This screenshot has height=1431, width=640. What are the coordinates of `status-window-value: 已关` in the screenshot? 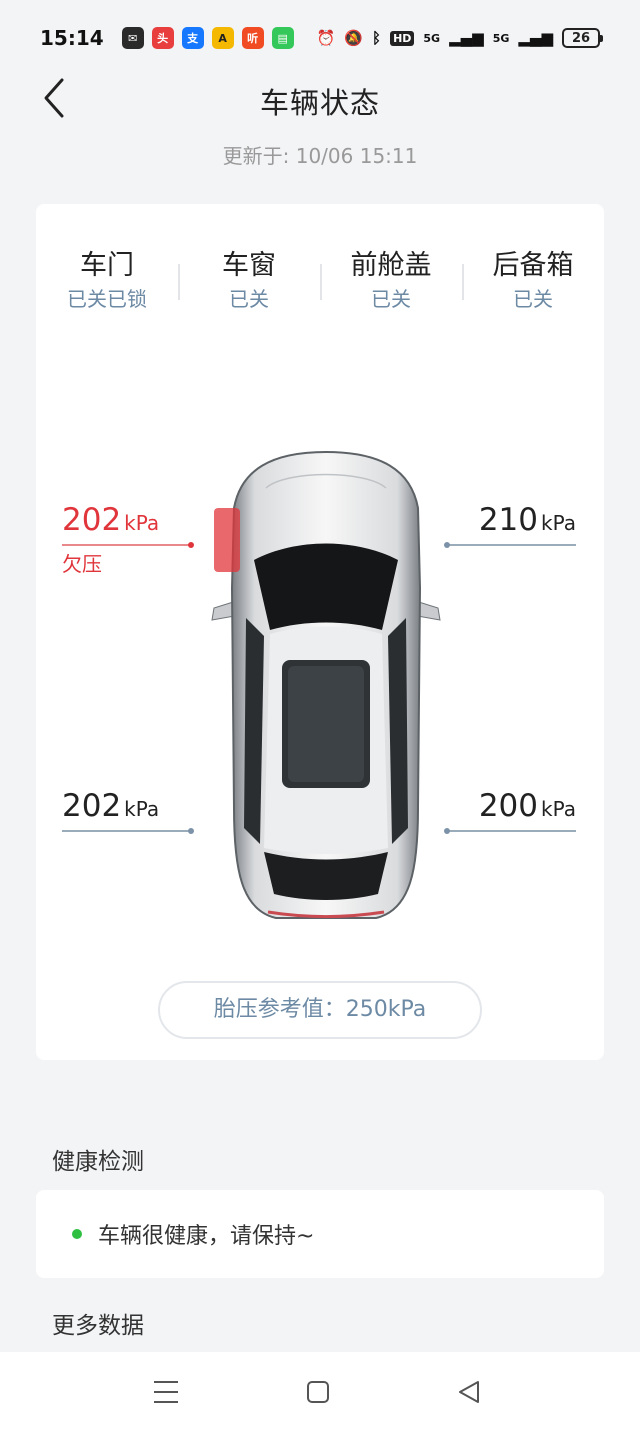 It's located at (249, 299).